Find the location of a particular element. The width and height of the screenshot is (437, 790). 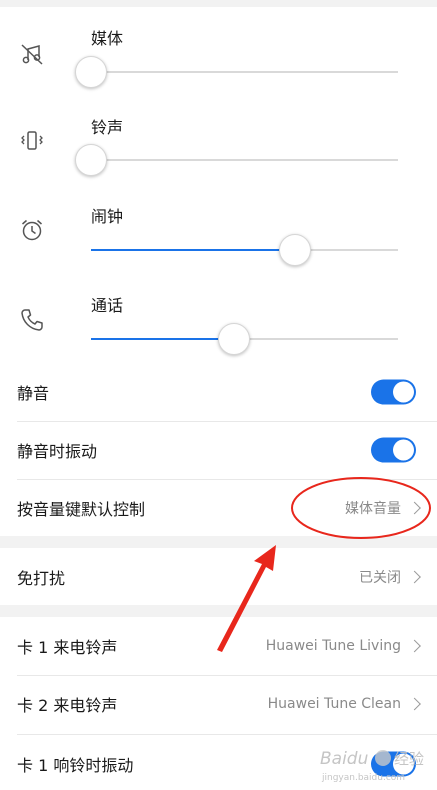

mute-row: 静音 is located at coordinates (218, 392).